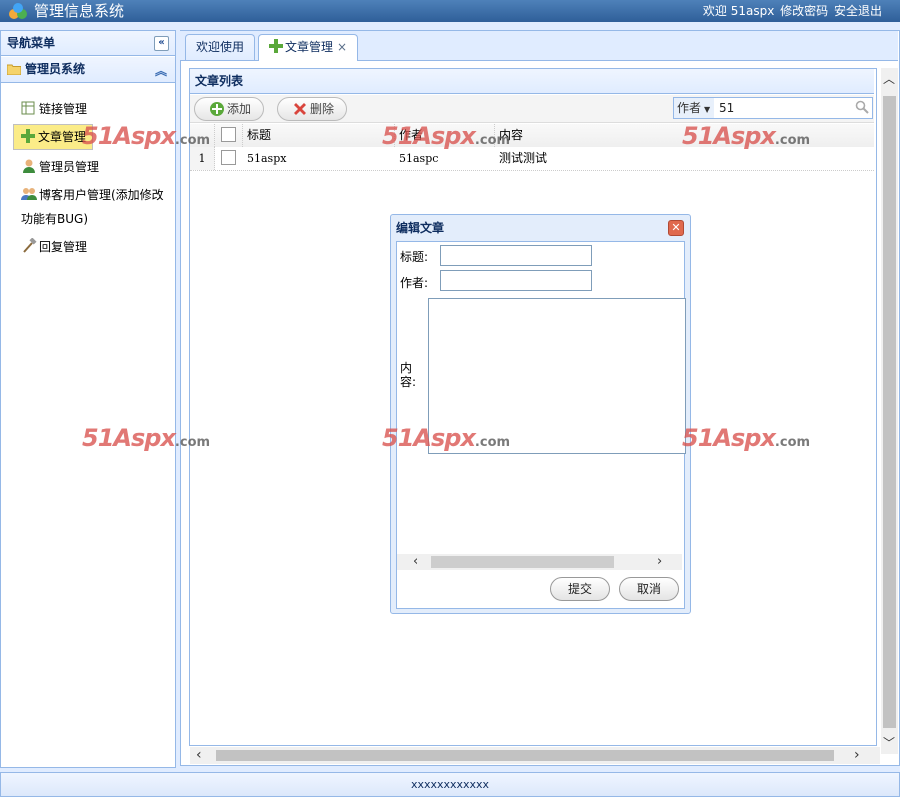 This screenshot has width=900, height=797. Describe the element at coordinates (229, 158) in the screenshot. I see `row-checkbox` at that location.